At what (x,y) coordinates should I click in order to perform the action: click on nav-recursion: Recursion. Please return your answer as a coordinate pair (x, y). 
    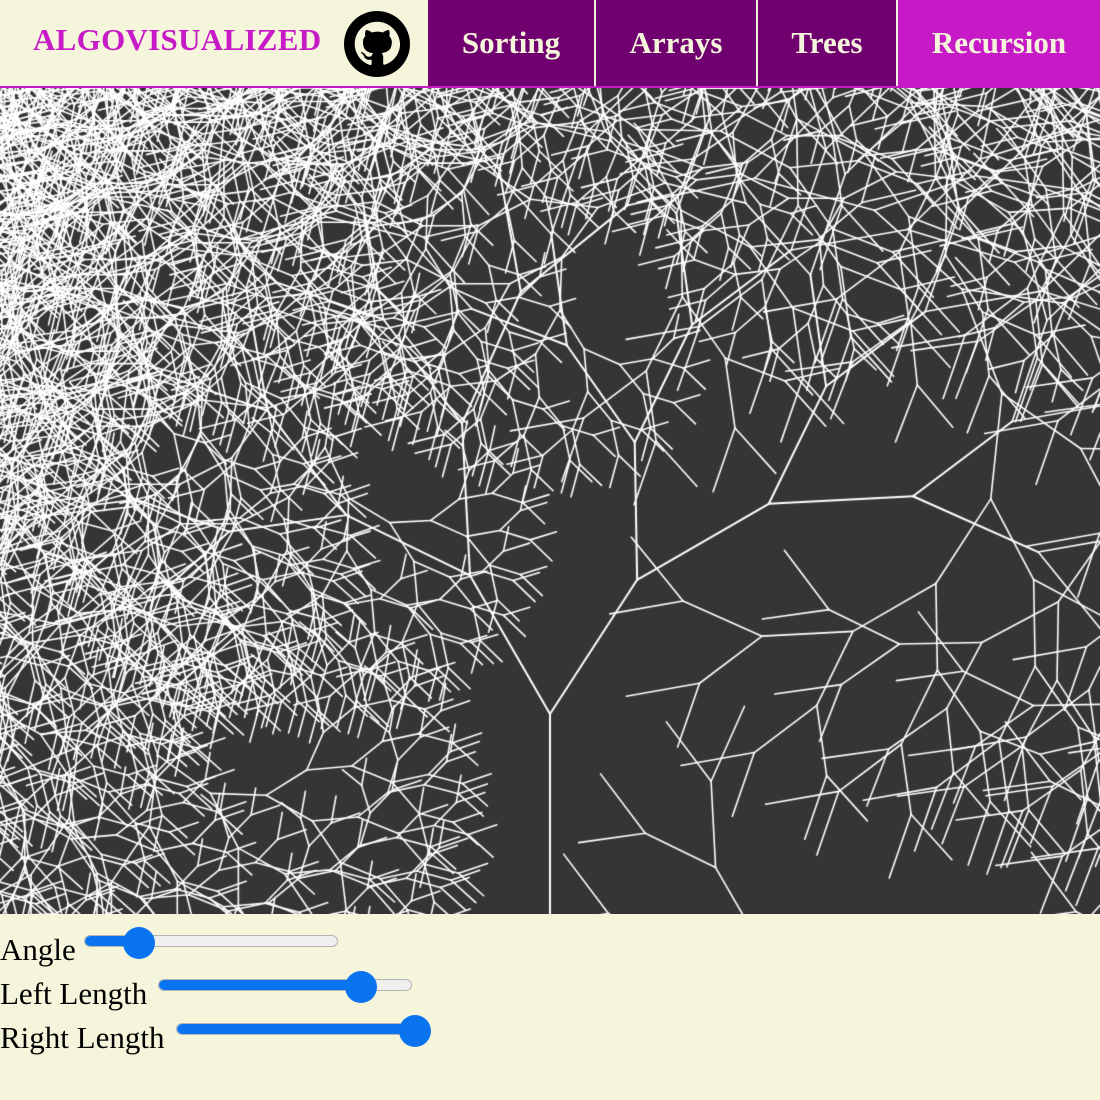
    Looking at the image, I should click on (999, 43).